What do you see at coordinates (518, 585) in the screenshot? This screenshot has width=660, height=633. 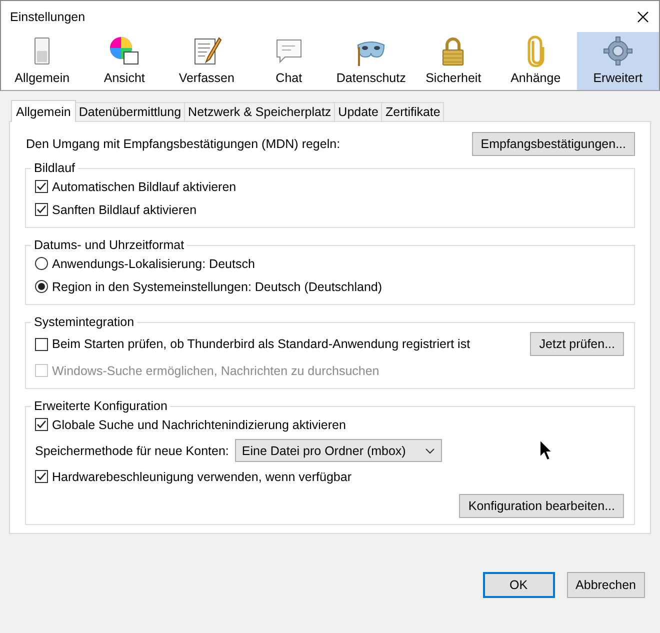 I see `dialog-button: OK` at bounding box center [518, 585].